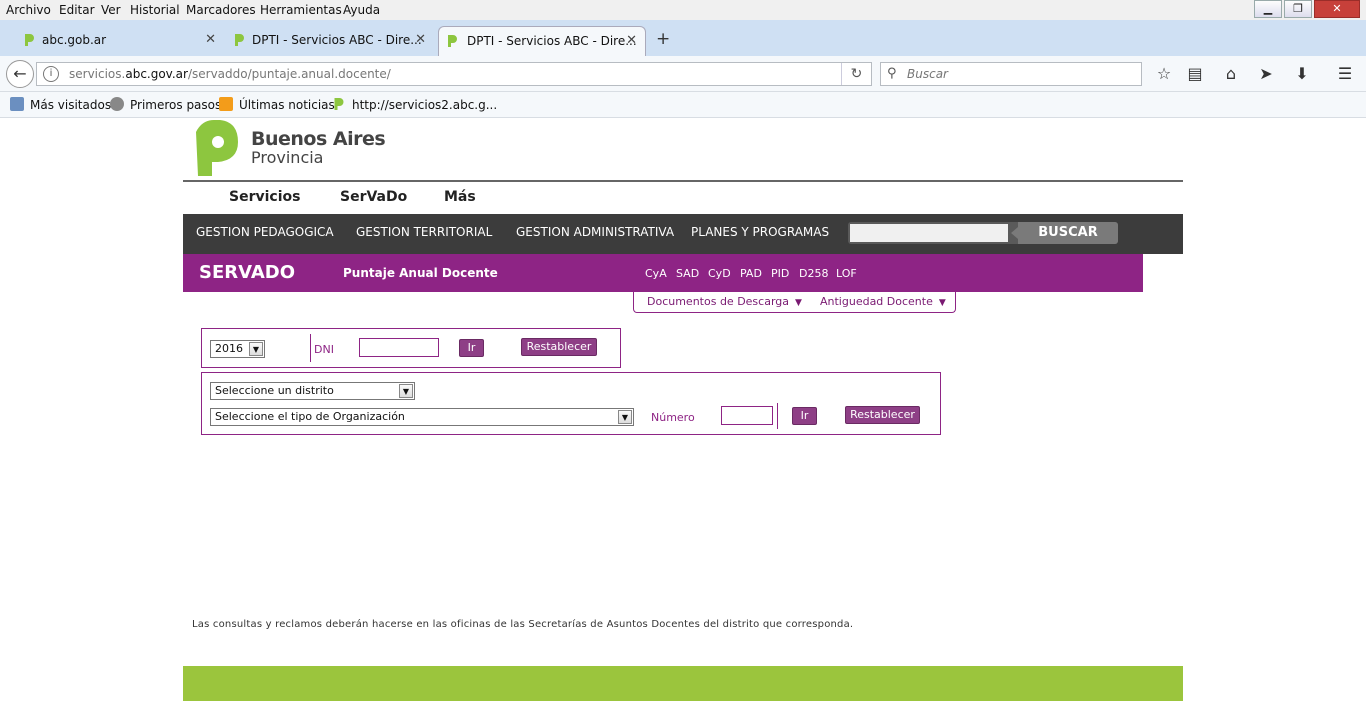 Image resolution: width=1366 pixels, height=728 pixels. What do you see at coordinates (656, 273) in the screenshot?
I see `link-cya: CyA` at bounding box center [656, 273].